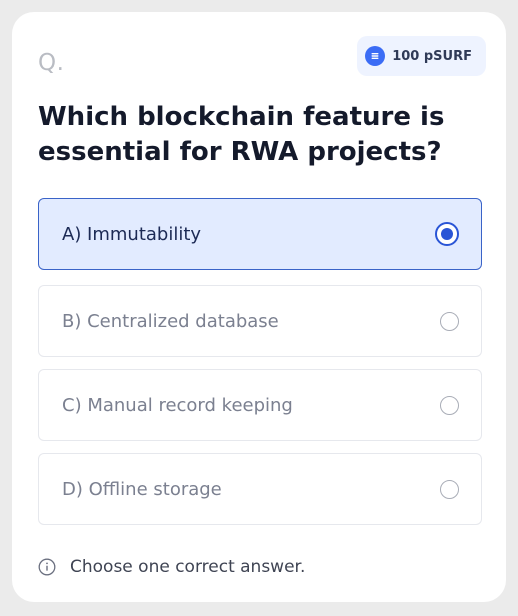 The image size is (518, 616). I want to click on option-d-label: D) Offline storage, so click(142, 489).